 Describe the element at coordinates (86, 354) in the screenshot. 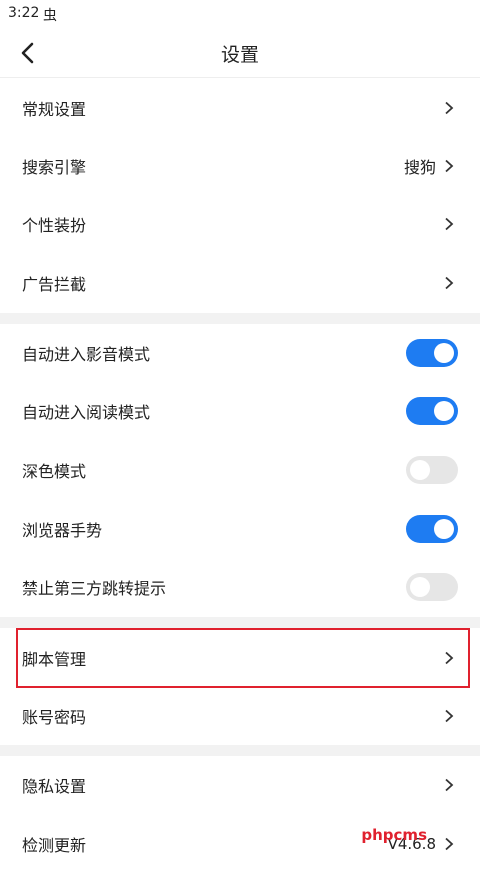

I see `row-label: 自动进入影音模式` at that location.